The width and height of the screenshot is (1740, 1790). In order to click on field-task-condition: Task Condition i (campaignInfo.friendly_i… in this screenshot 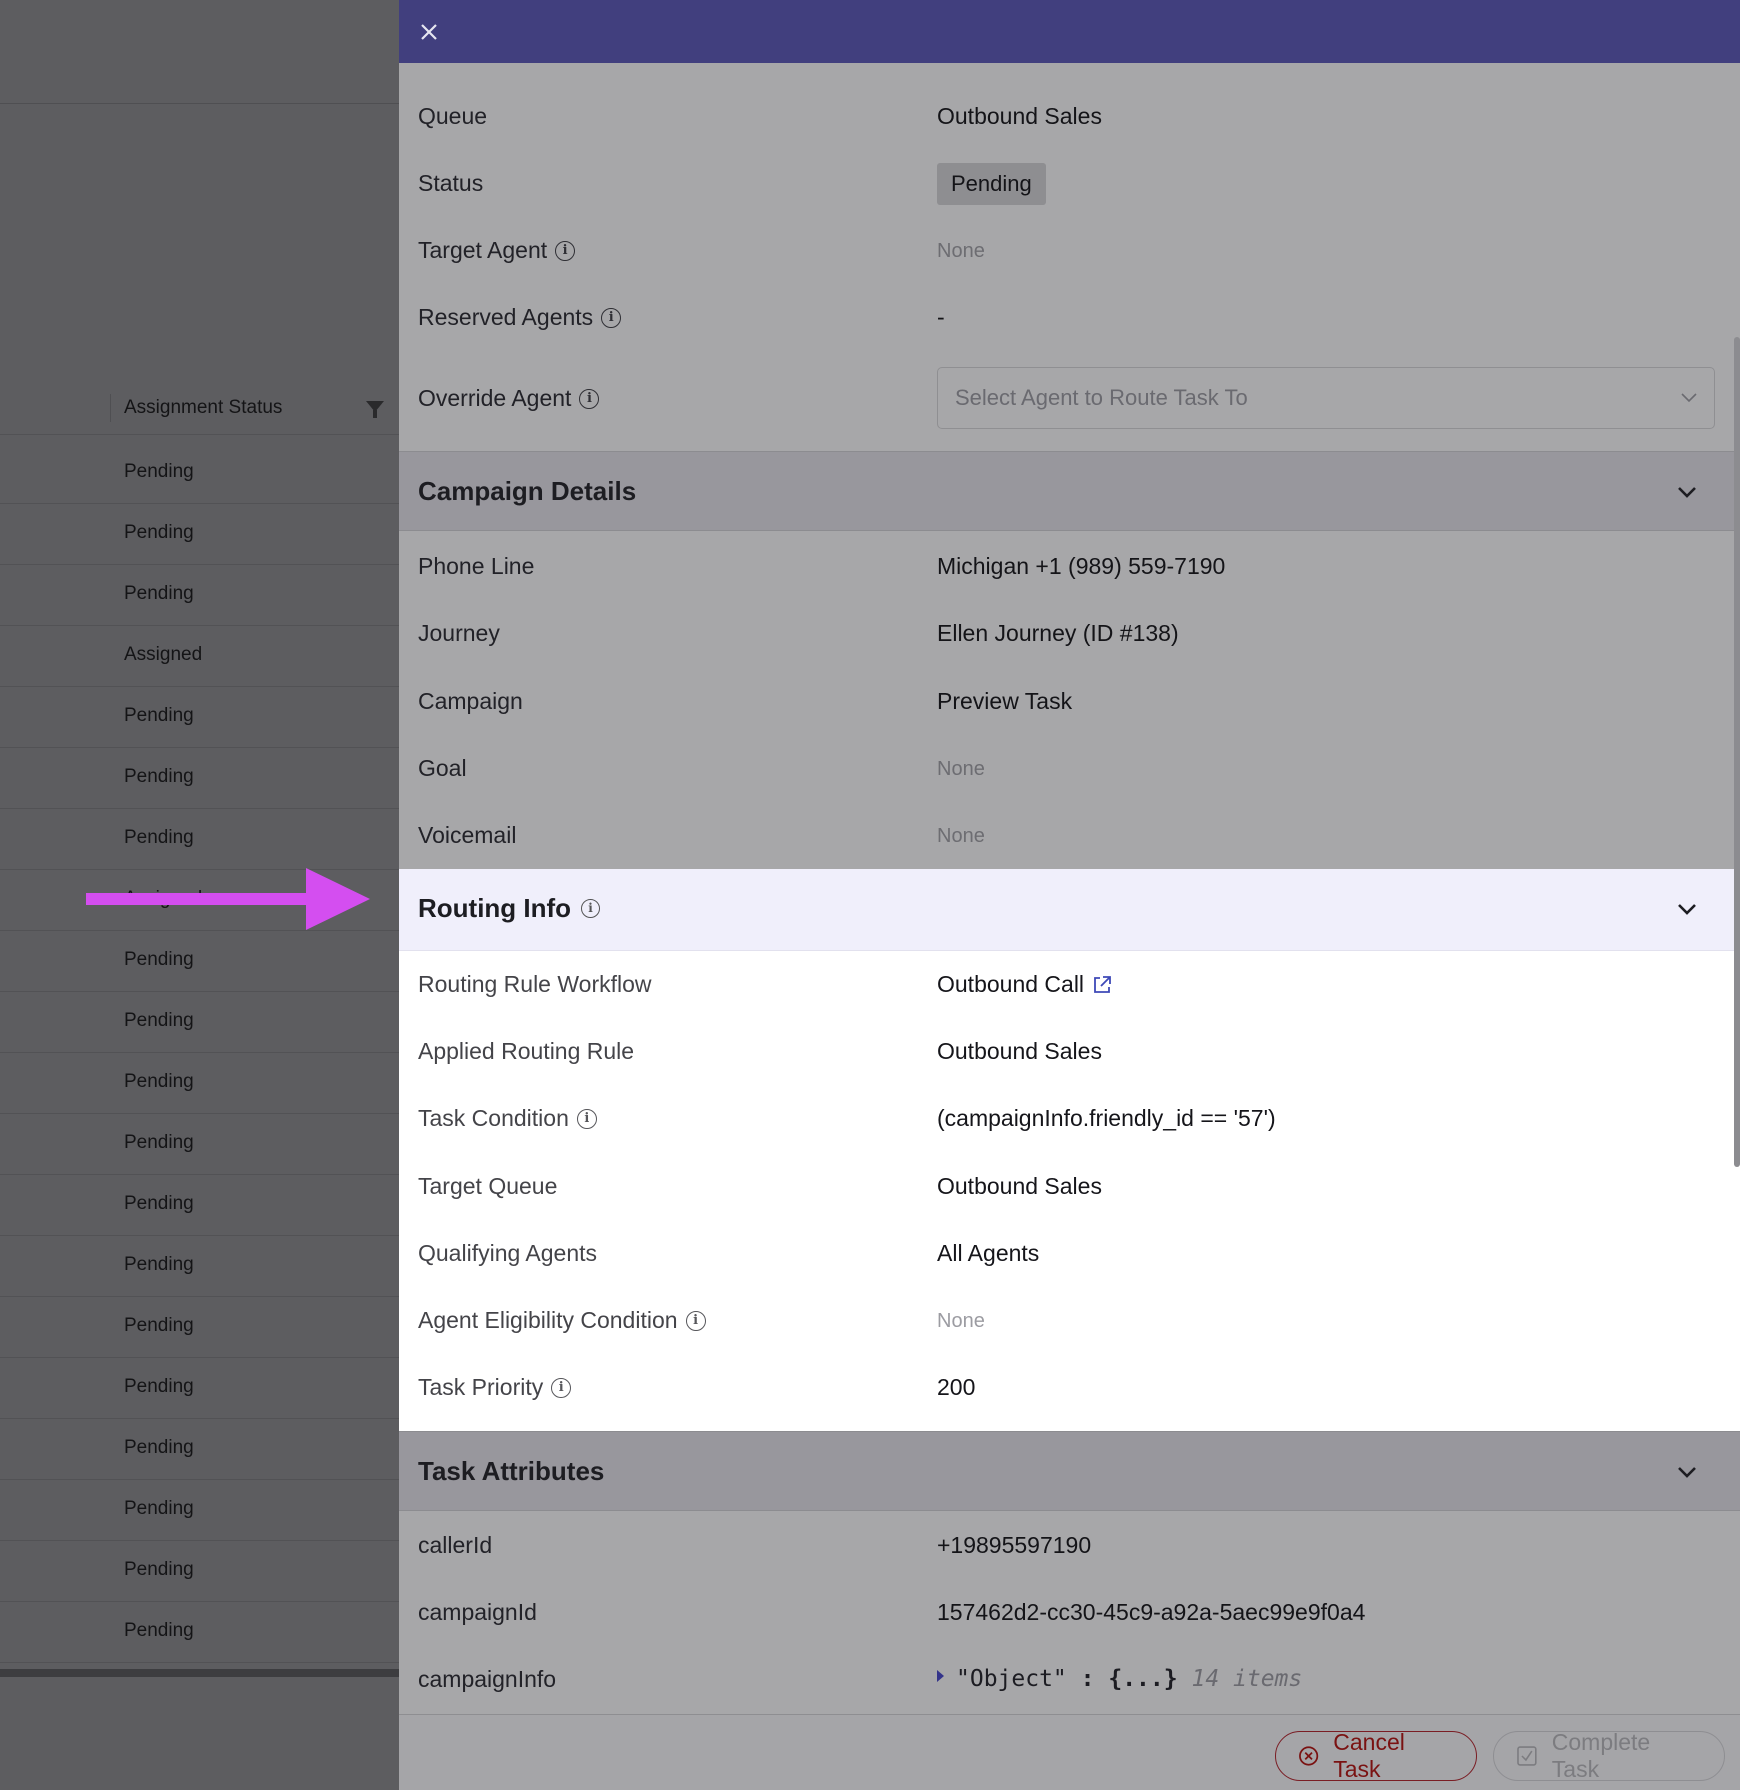, I will do `click(1069, 1118)`.